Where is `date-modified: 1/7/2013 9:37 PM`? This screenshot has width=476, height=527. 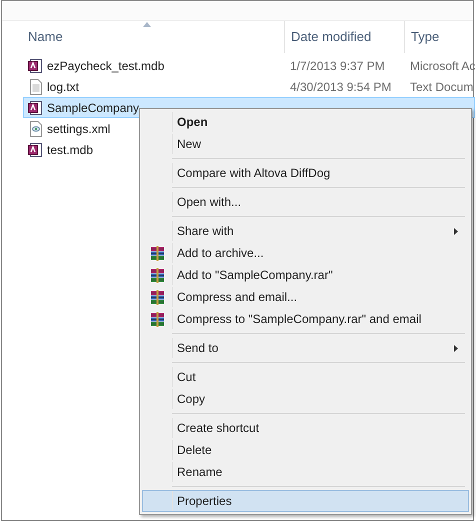 date-modified: 1/7/2013 9:37 PM is located at coordinates (337, 66).